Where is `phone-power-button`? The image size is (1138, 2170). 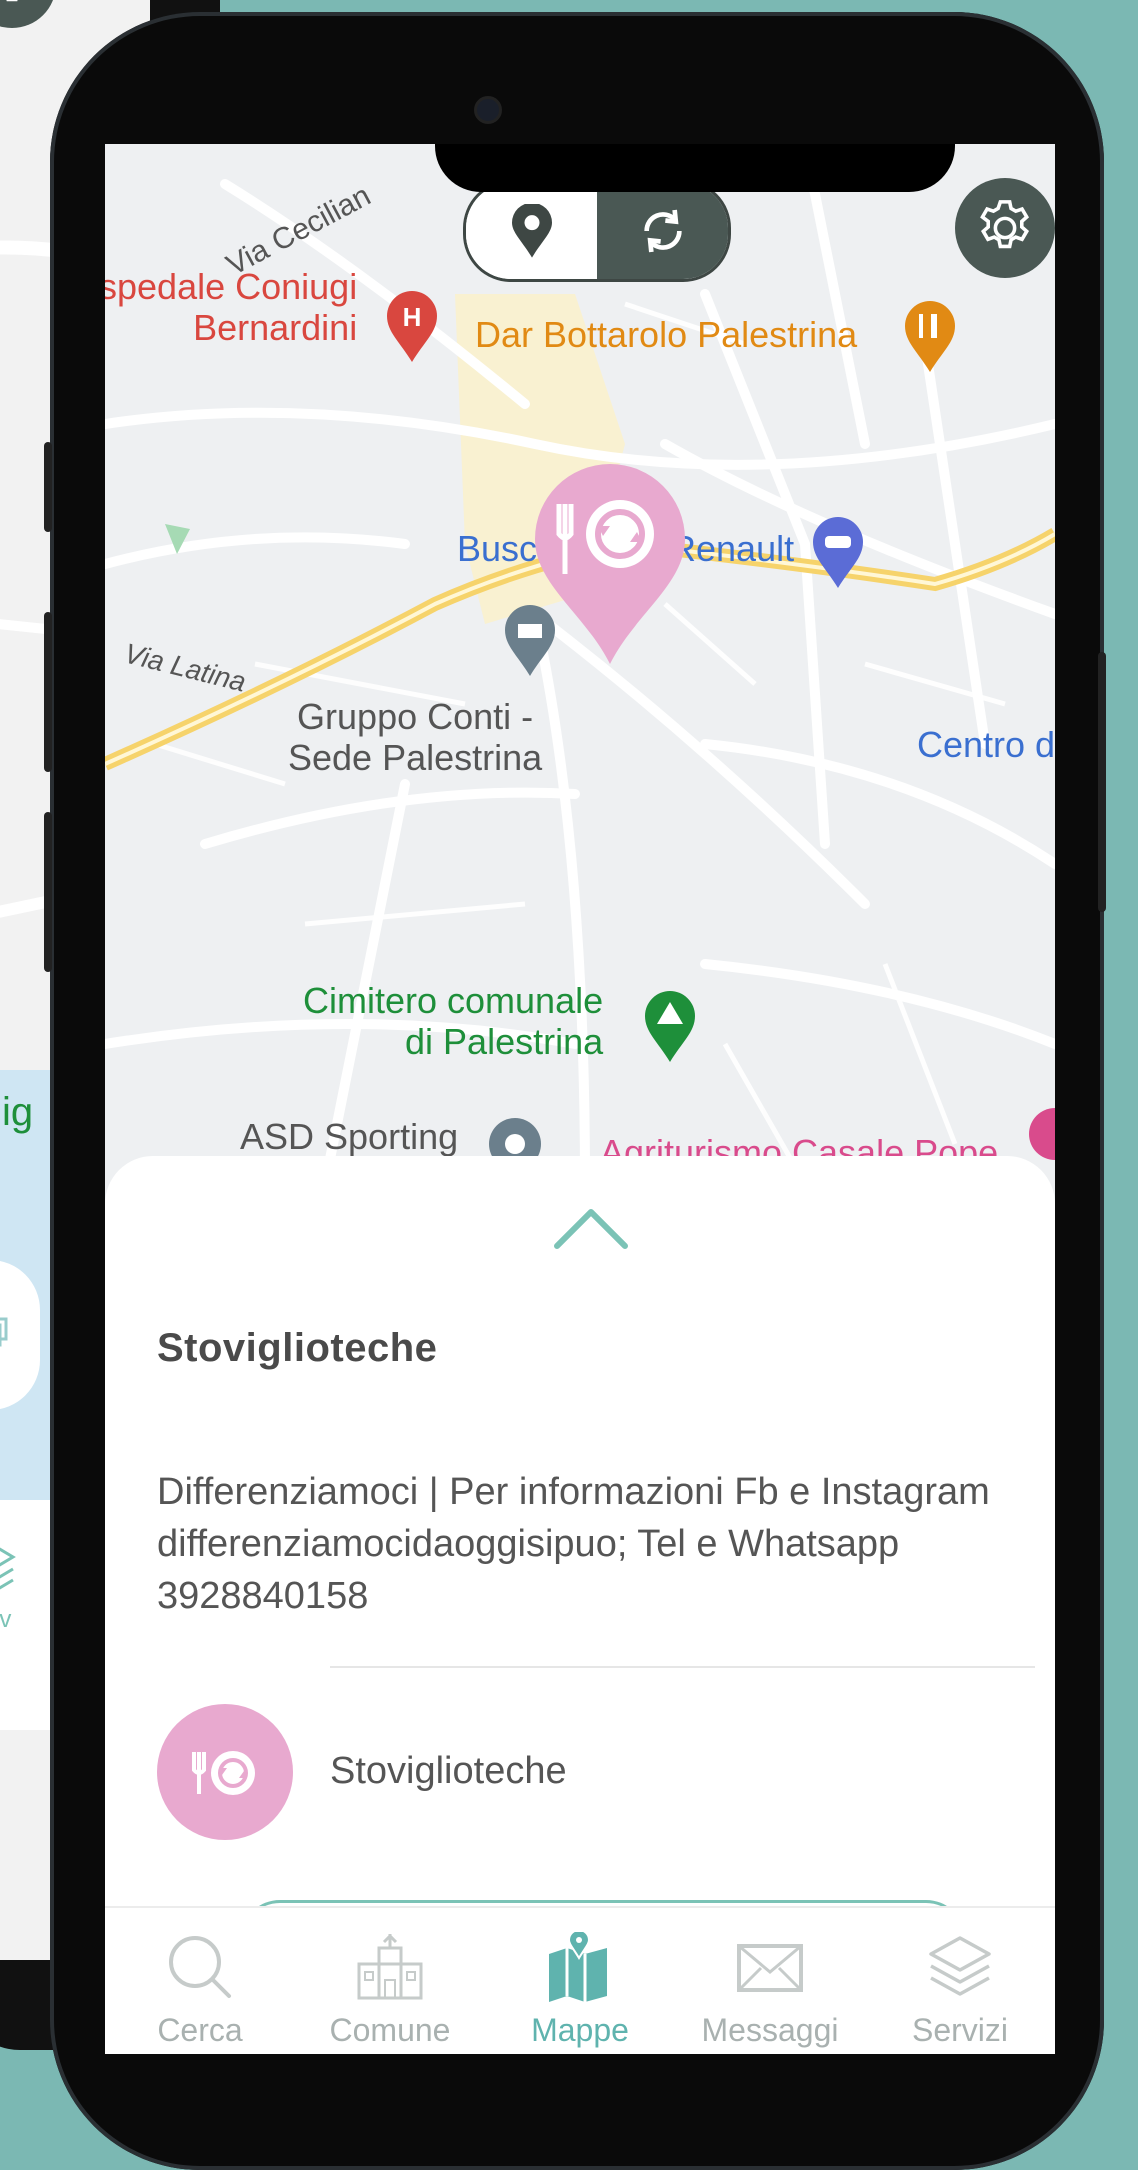 phone-power-button is located at coordinates (1102, 782).